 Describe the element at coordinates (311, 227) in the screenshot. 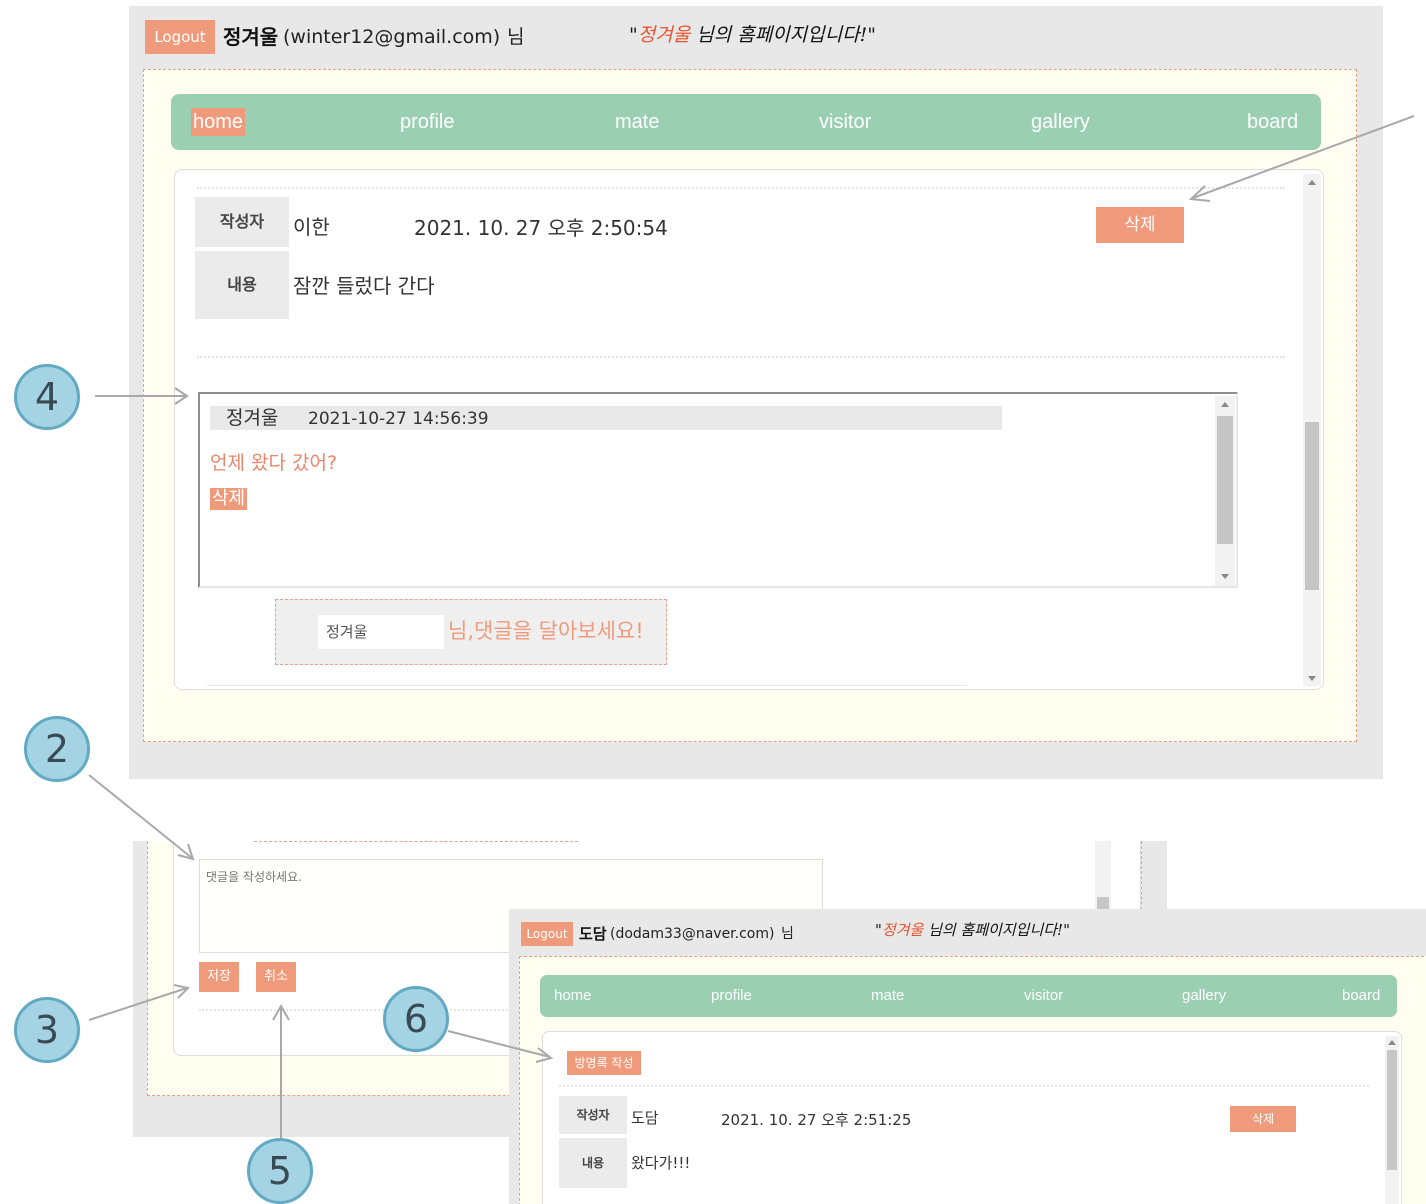

I see `post-author: 이한` at that location.